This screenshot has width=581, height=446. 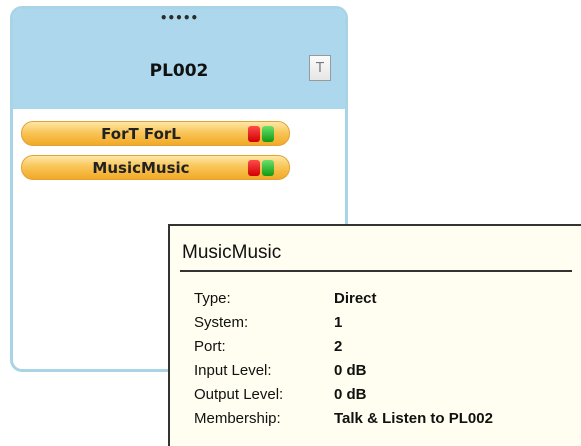 I want to click on prop-value: Direct, so click(x=355, y=298).